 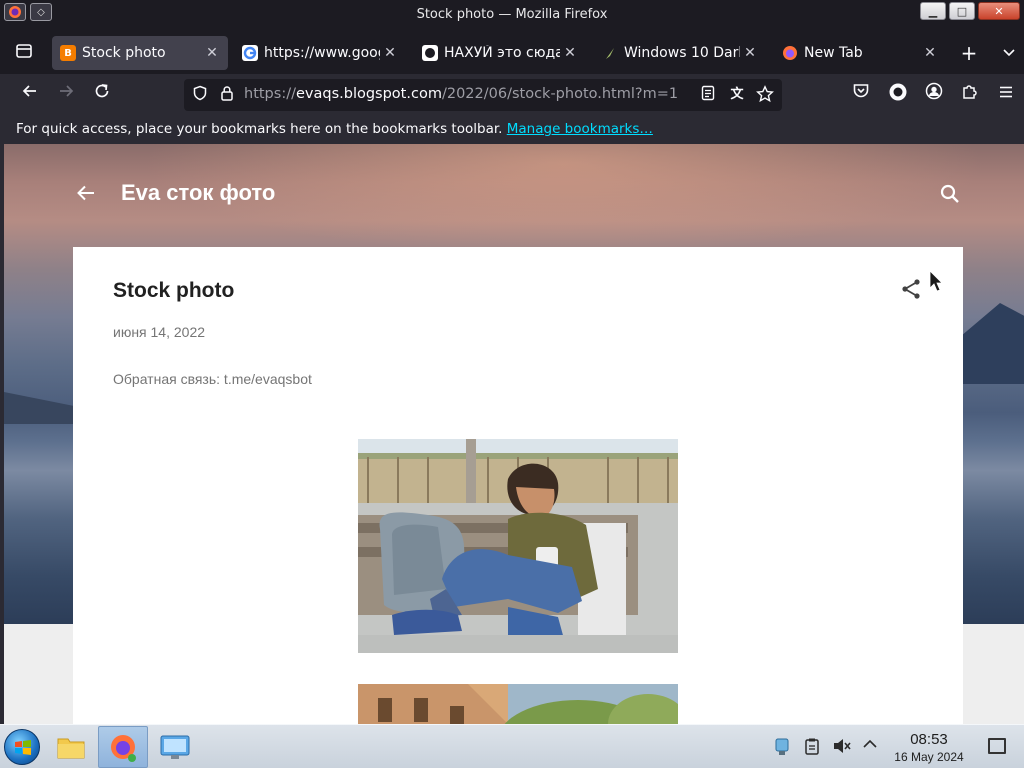 I want to click on windows-logo-icon, so click(x=23, y=747).